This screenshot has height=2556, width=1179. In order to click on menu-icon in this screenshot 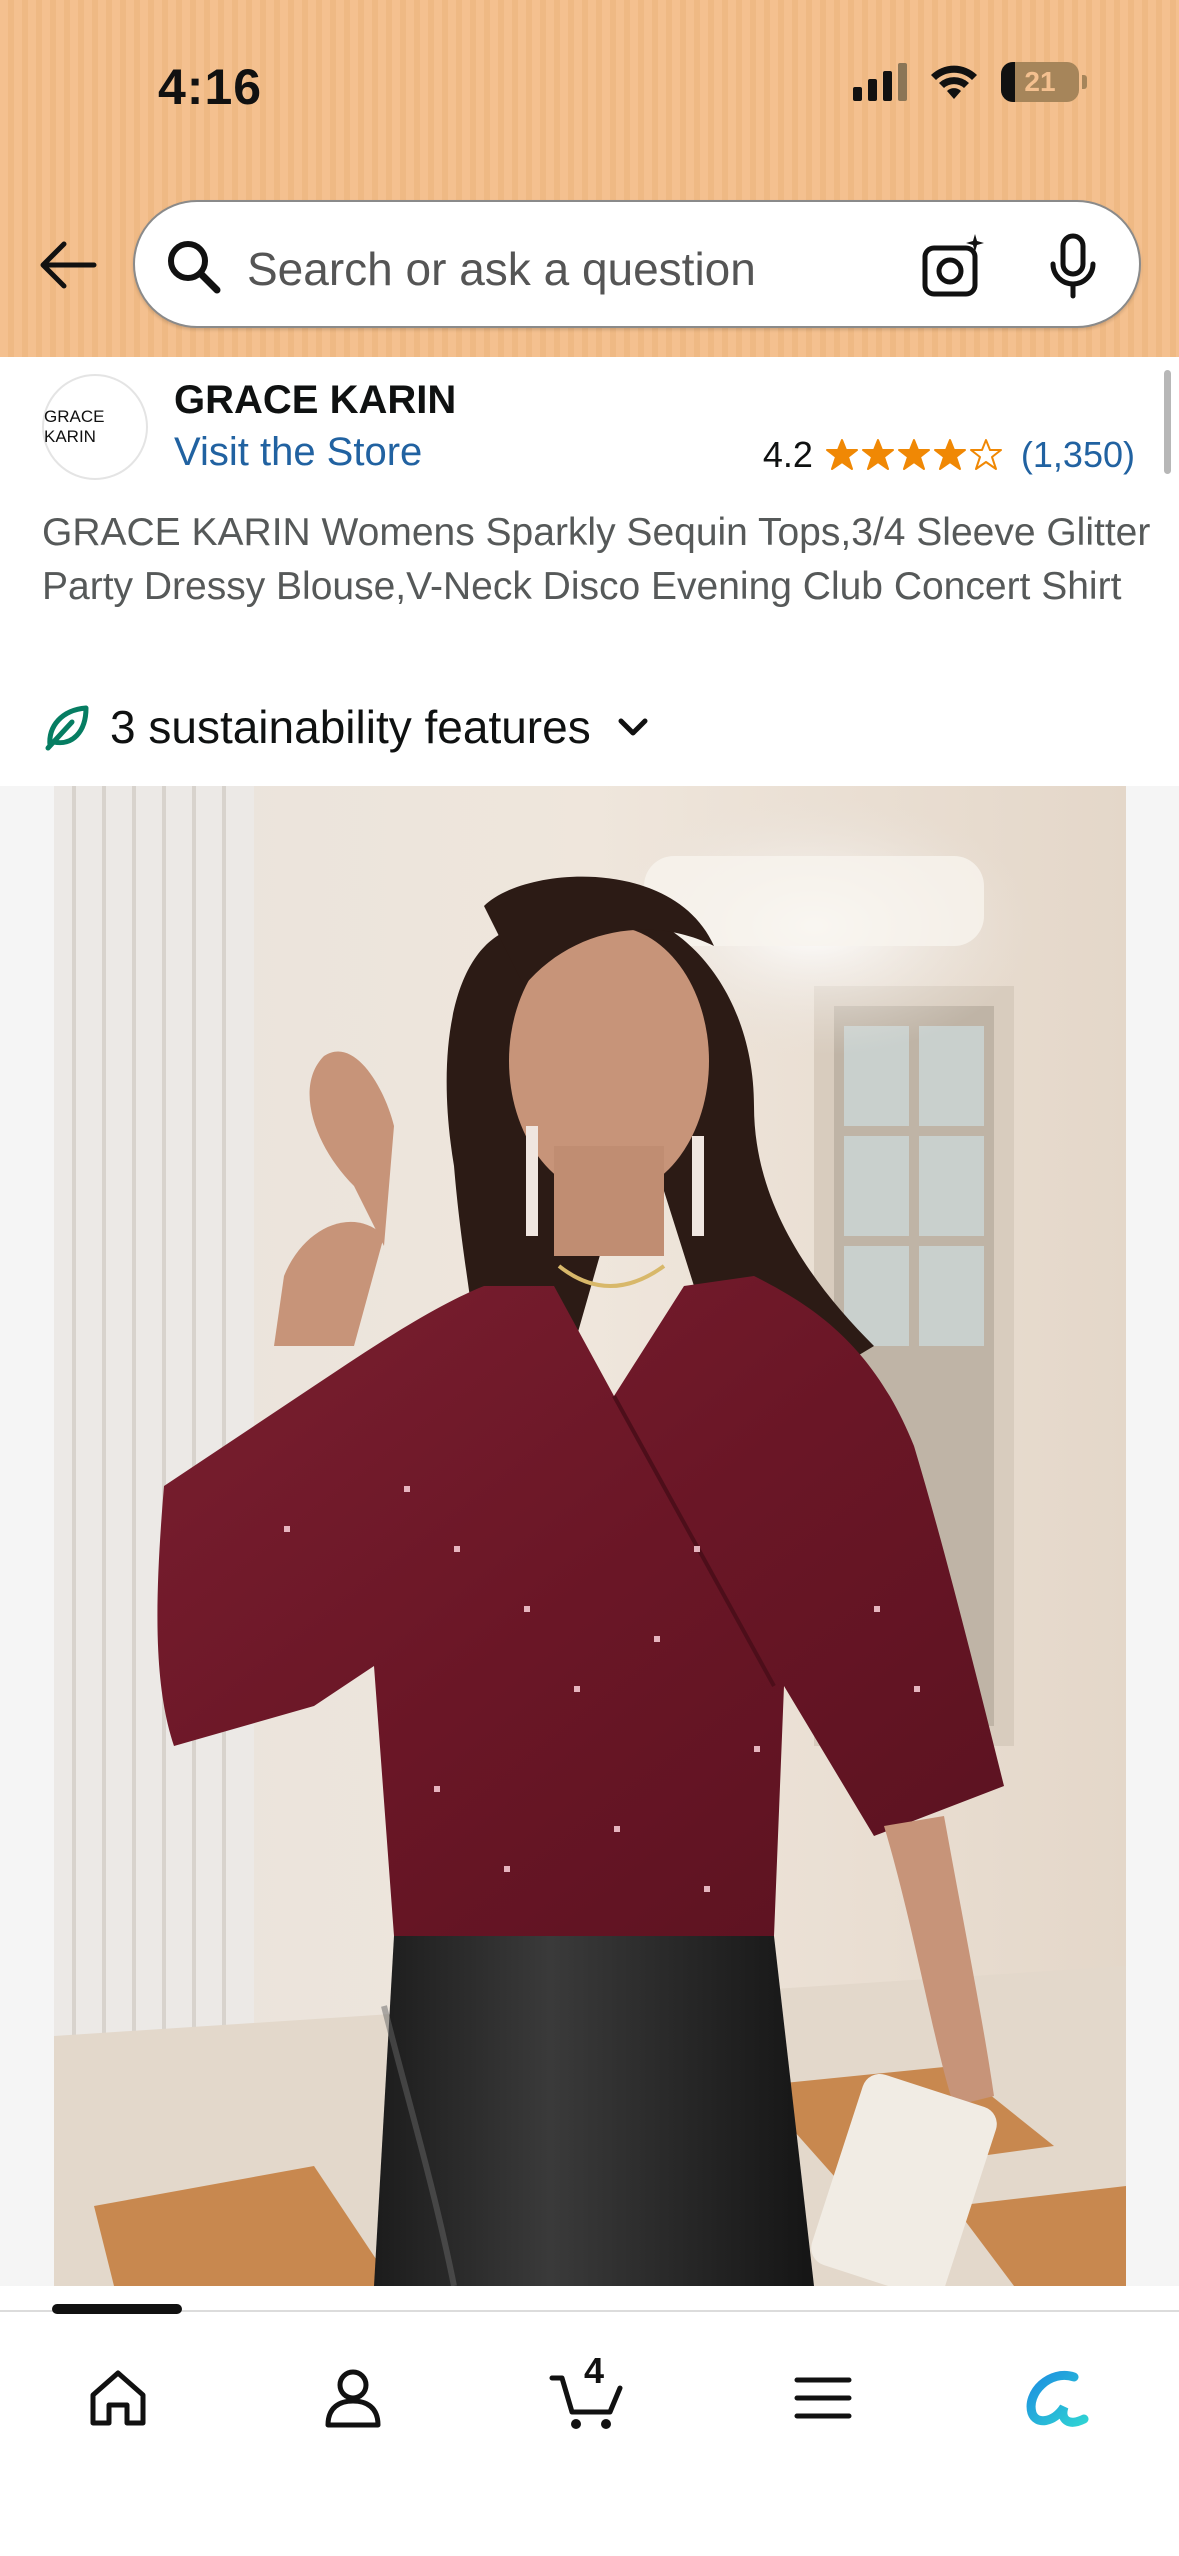, I will do `click(823, 2398)`.